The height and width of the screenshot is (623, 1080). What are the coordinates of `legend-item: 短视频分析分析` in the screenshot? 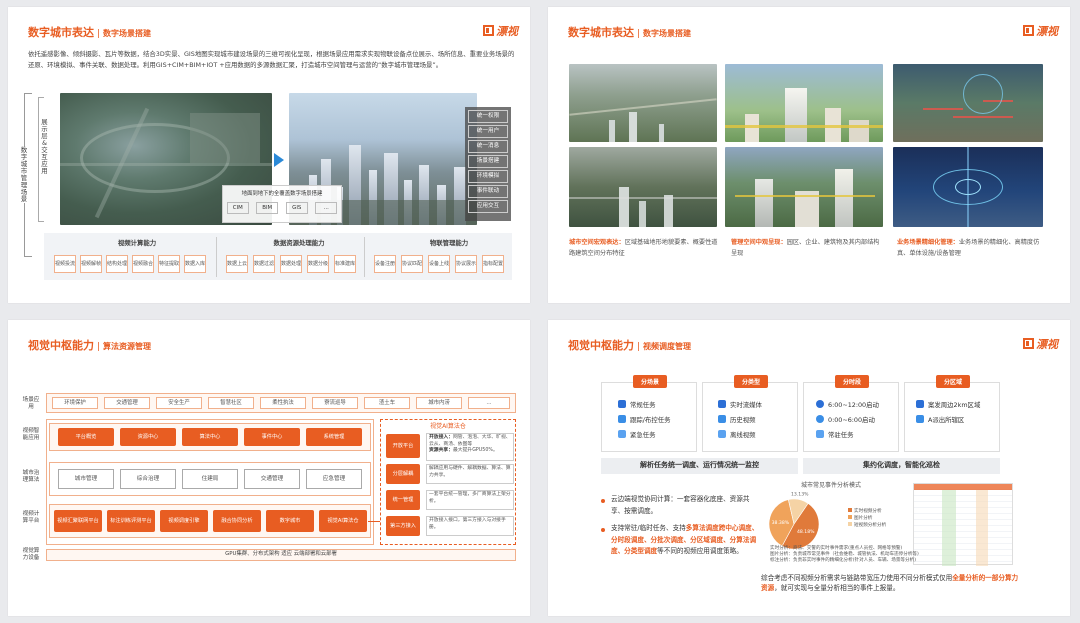 It's located at (880, 525).